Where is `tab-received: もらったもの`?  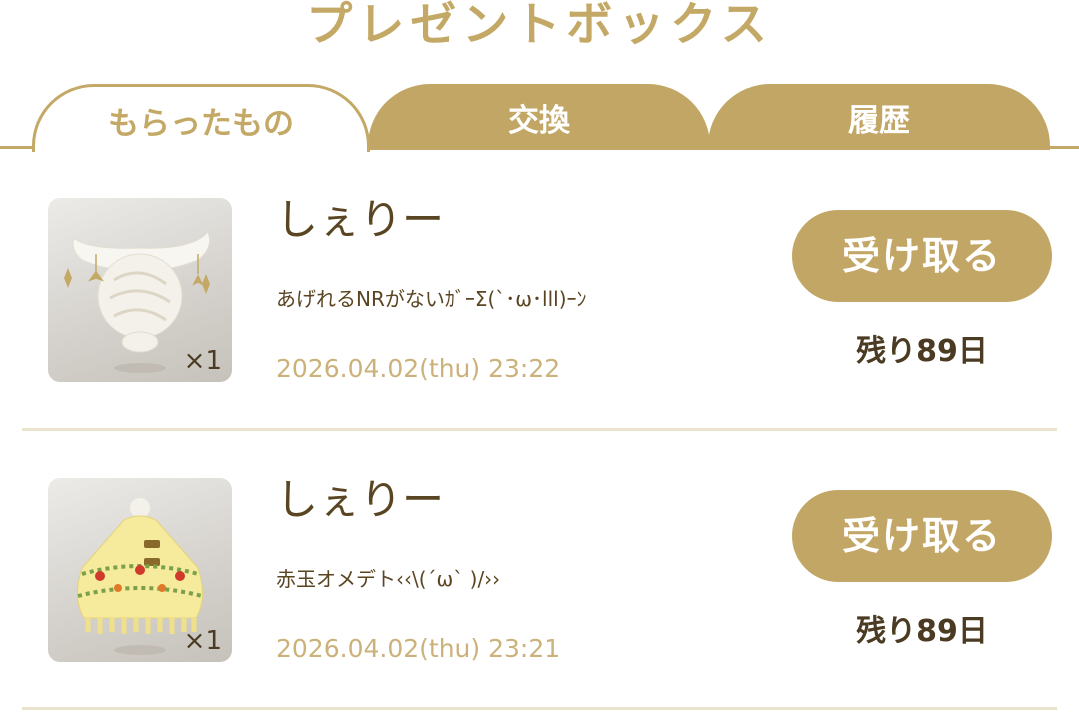
tab-received: もらったもの is located at coordinates (201, 118).